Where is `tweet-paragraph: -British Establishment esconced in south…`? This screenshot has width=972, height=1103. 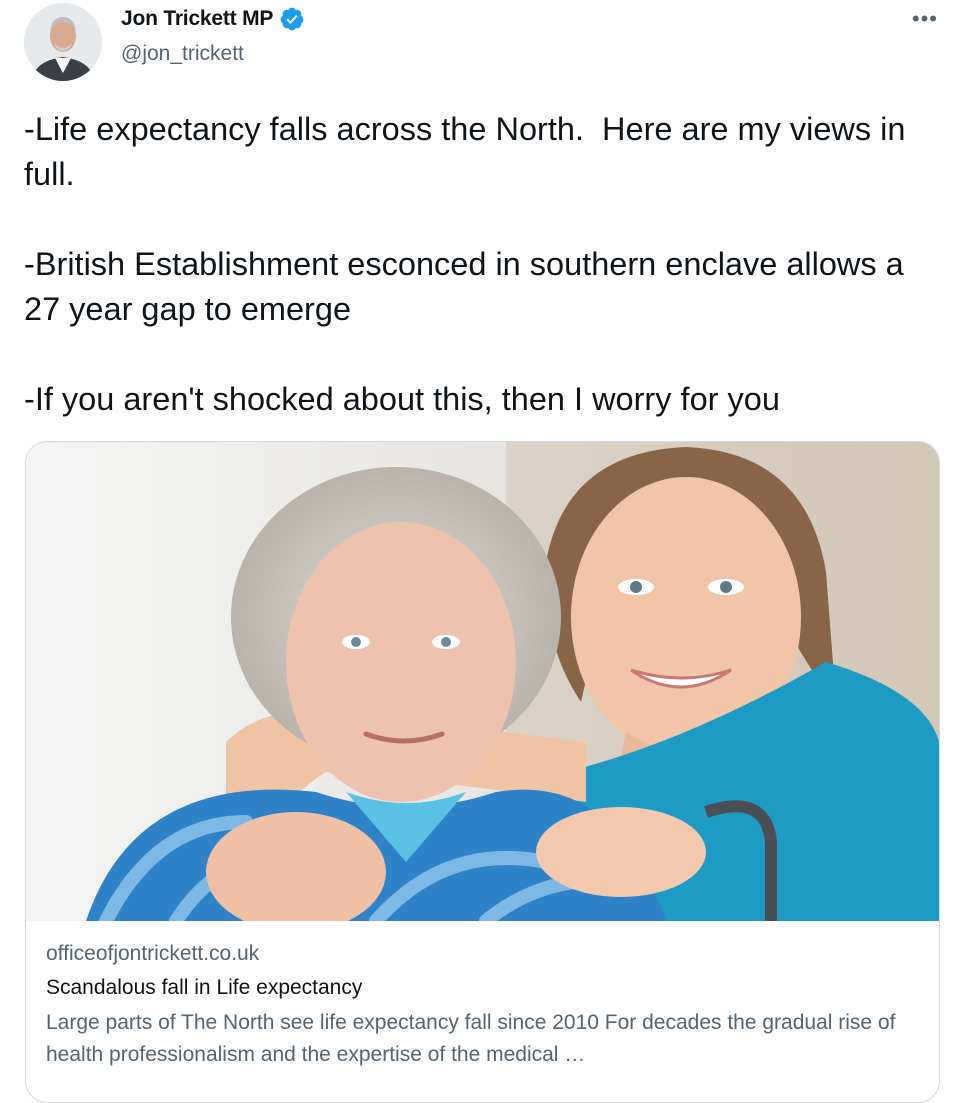 tweet-paragraph: -British Establishment esconced in south… is located at coordinates (468, 286).